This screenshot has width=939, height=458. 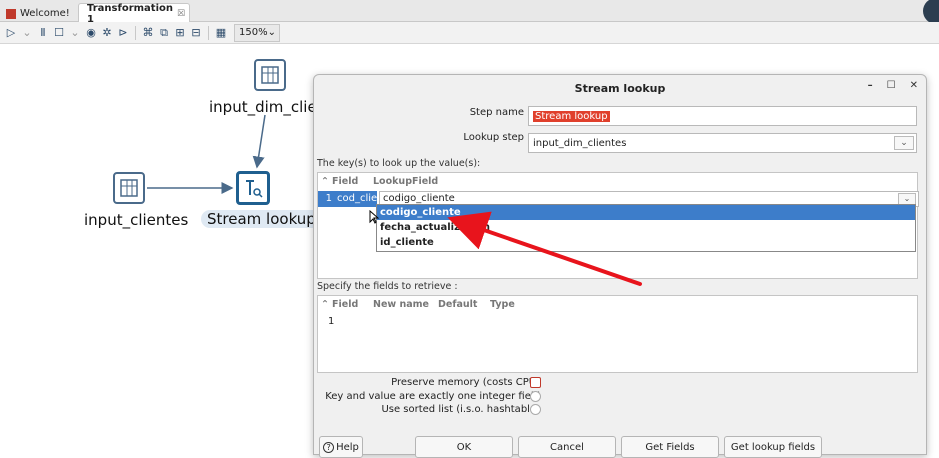 What do you see at coordinates (253, 32) in the screenshot?
I see `zoom-value: 150%` at bounding box center [253, 32].